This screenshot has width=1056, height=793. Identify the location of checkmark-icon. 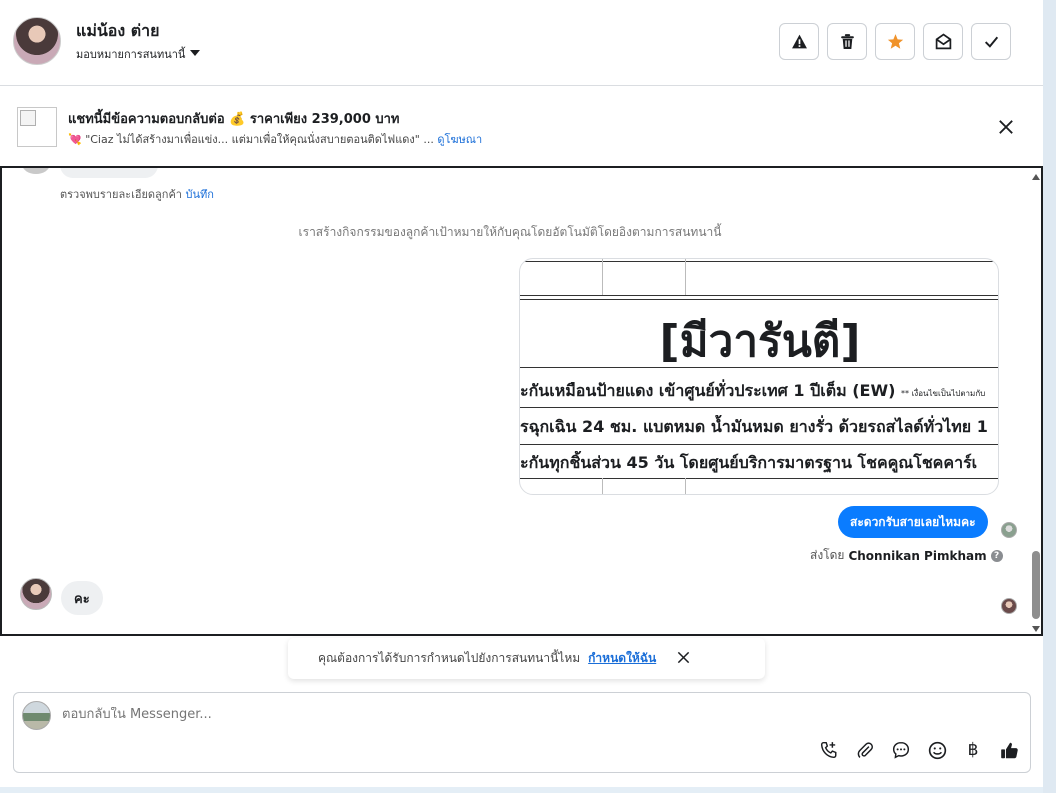
(991, 42).